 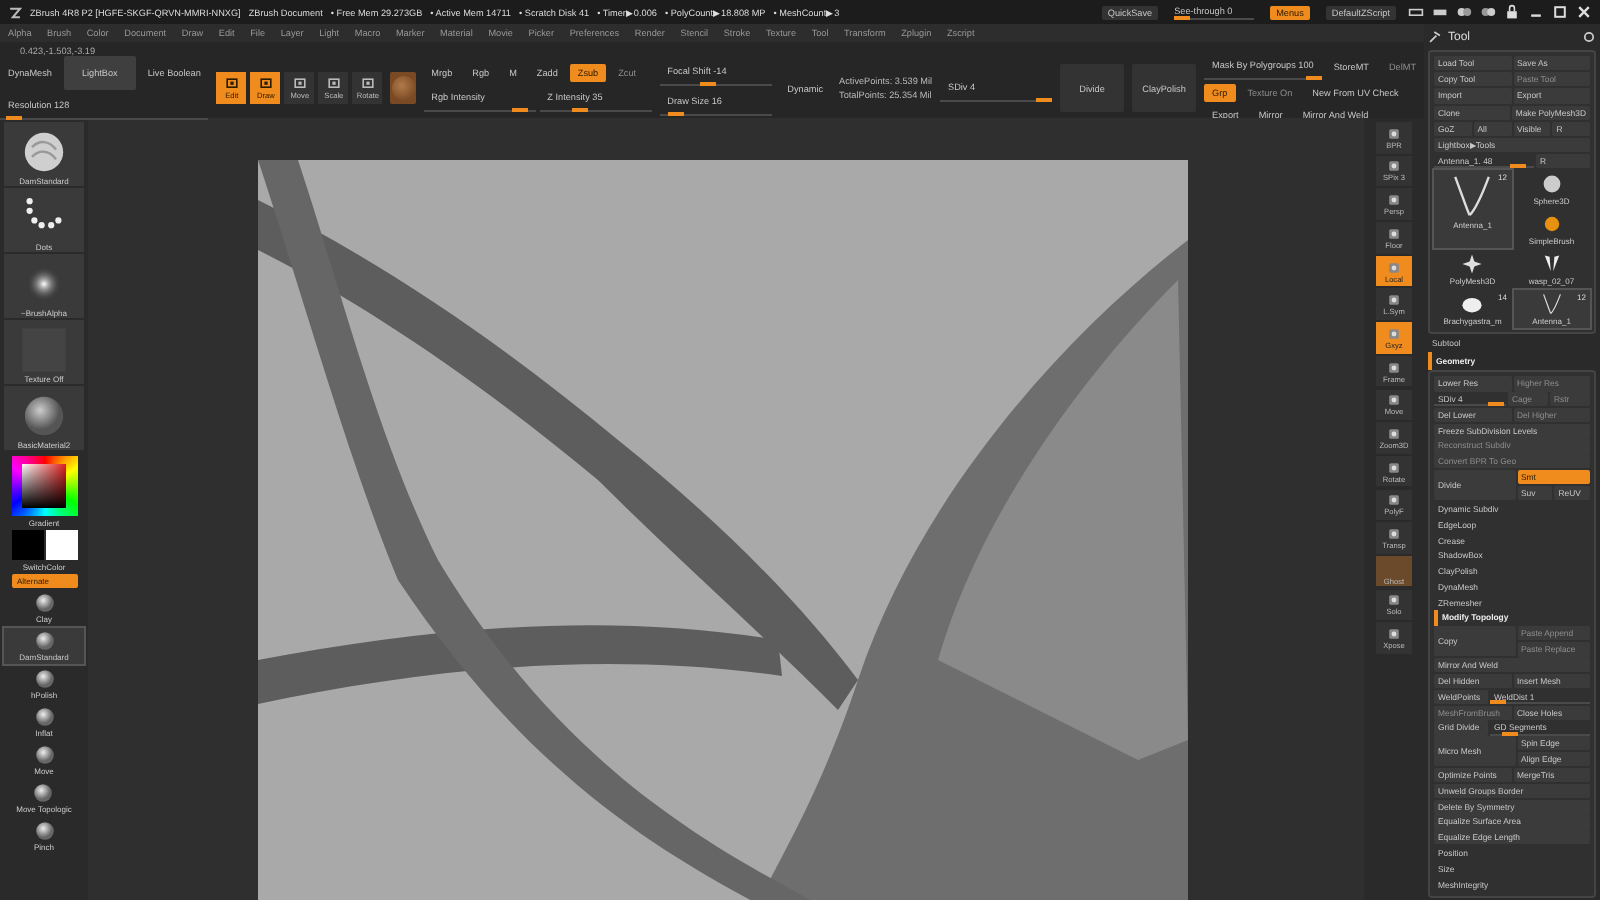 What do you see at coordinates (1584, 12) in the screenshot?
I see `close-icon` at bounding box center [1584, 12].